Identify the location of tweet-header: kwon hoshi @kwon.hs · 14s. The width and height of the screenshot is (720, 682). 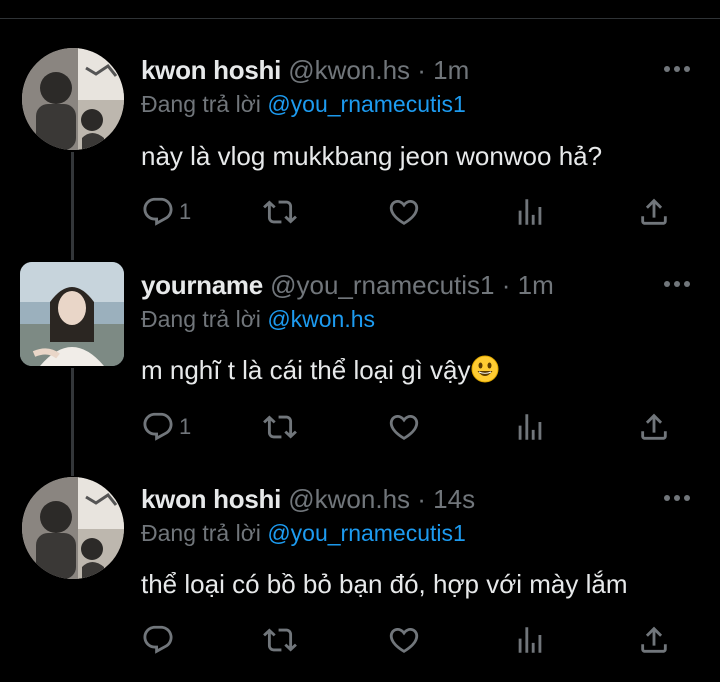
(308, 499).